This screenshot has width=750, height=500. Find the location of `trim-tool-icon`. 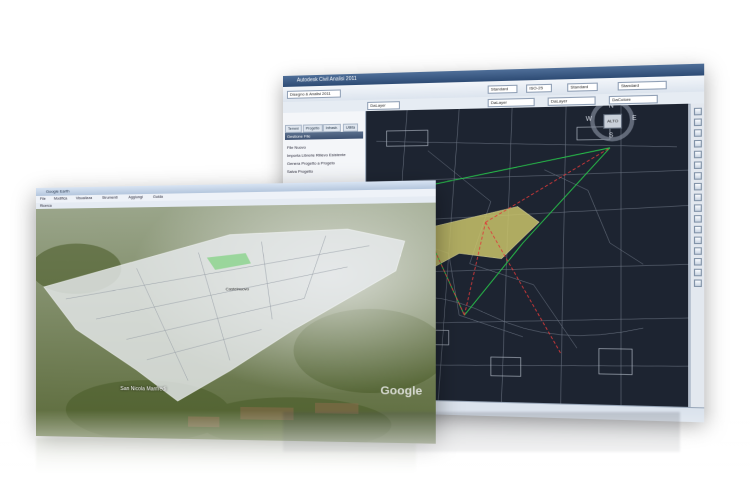

trim-tool-icon is located at coordinates (698, 208).